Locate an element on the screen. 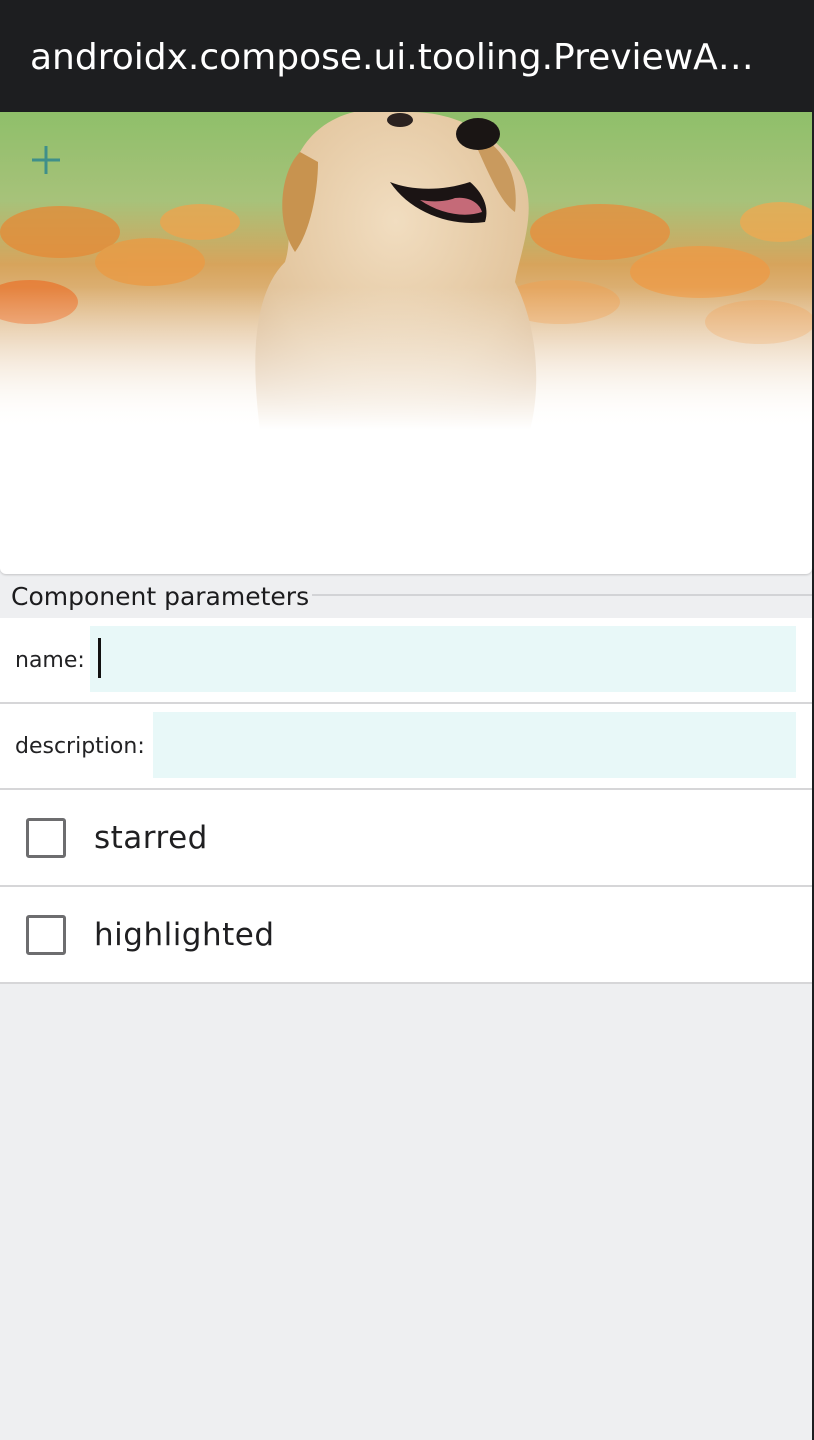  component-parameters-header: Component parameters is located at coordinates (407, 596).